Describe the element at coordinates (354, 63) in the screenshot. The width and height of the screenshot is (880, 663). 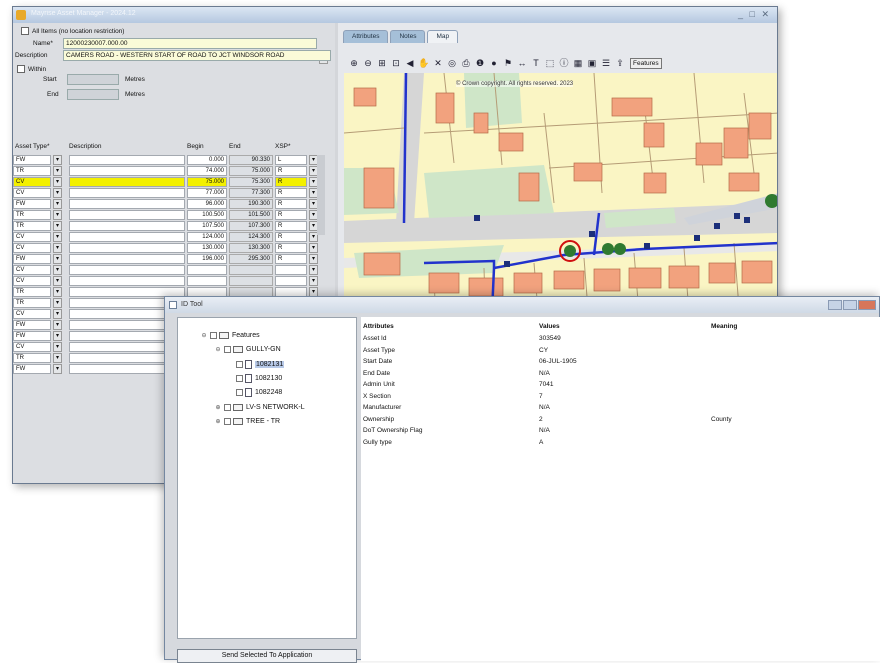
I see `zoom-in-icon: ⊕` at that location.